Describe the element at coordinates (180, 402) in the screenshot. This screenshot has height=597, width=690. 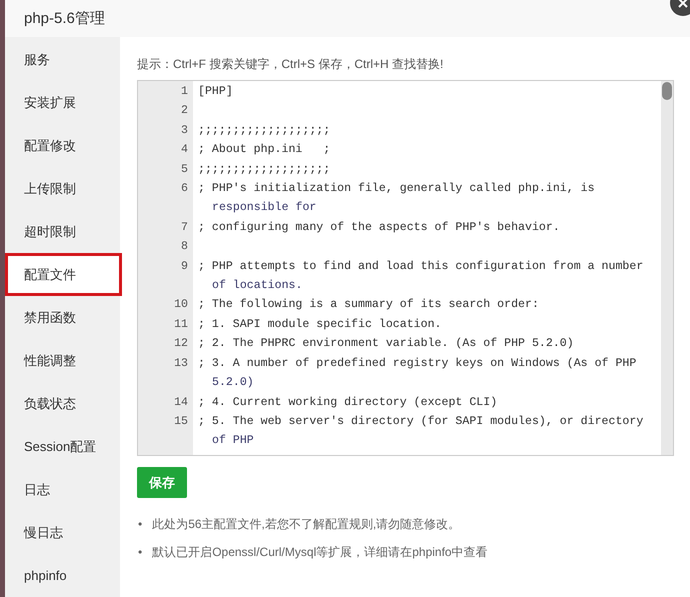
I see `line-number: 14` at that location.